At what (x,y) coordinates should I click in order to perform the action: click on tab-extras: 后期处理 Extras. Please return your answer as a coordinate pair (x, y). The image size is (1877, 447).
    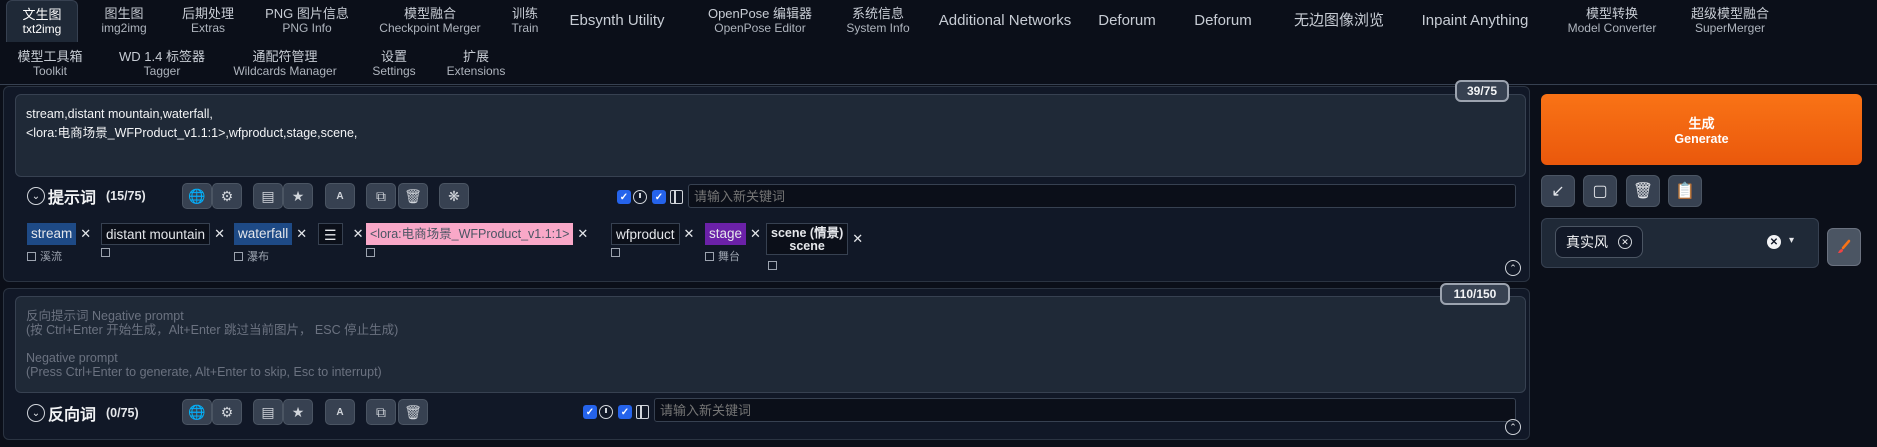
    Looking at the image, I should click on (208, 21).